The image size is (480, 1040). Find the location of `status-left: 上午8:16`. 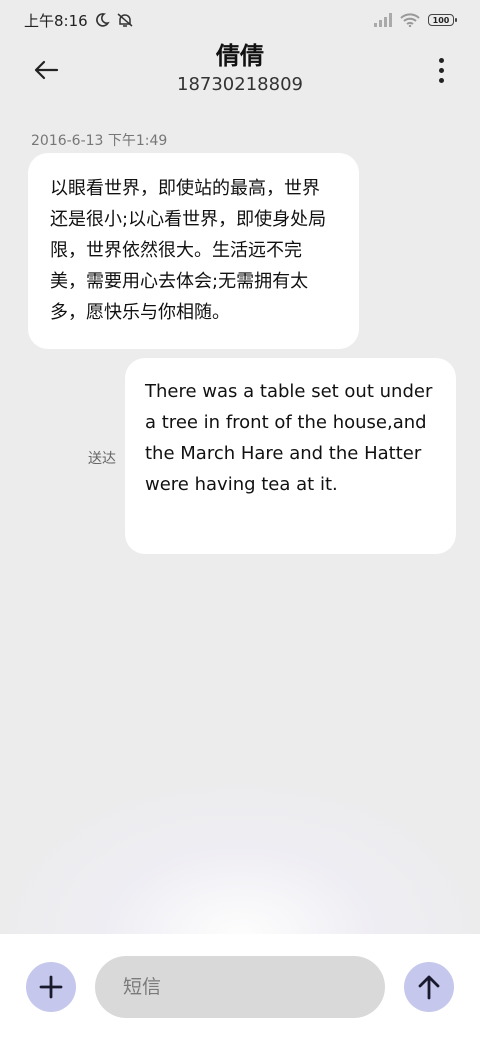

status-left: 上午8:16 is located at coordinates (79, 20).